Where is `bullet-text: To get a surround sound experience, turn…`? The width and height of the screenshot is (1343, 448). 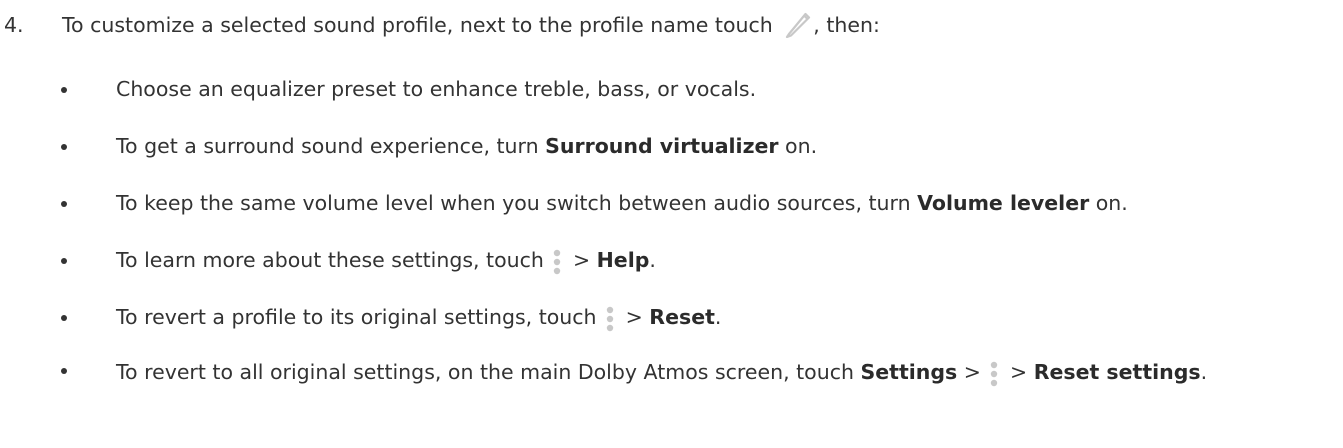 bullet-text: To get a surround sound experience, turn… is located at coordinates (467, 146).